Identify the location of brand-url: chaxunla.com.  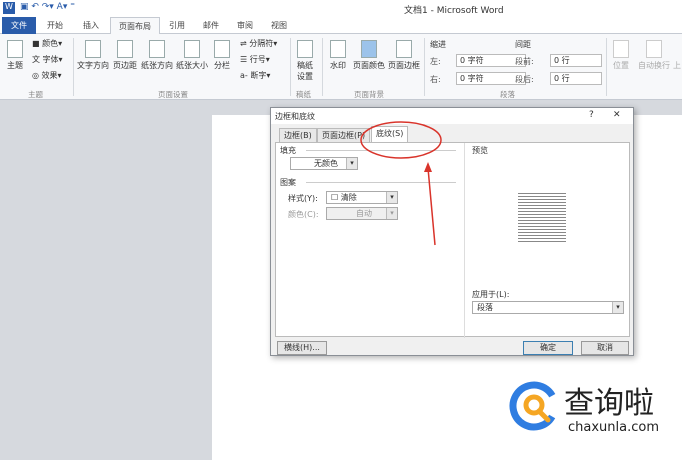
(613, 427).